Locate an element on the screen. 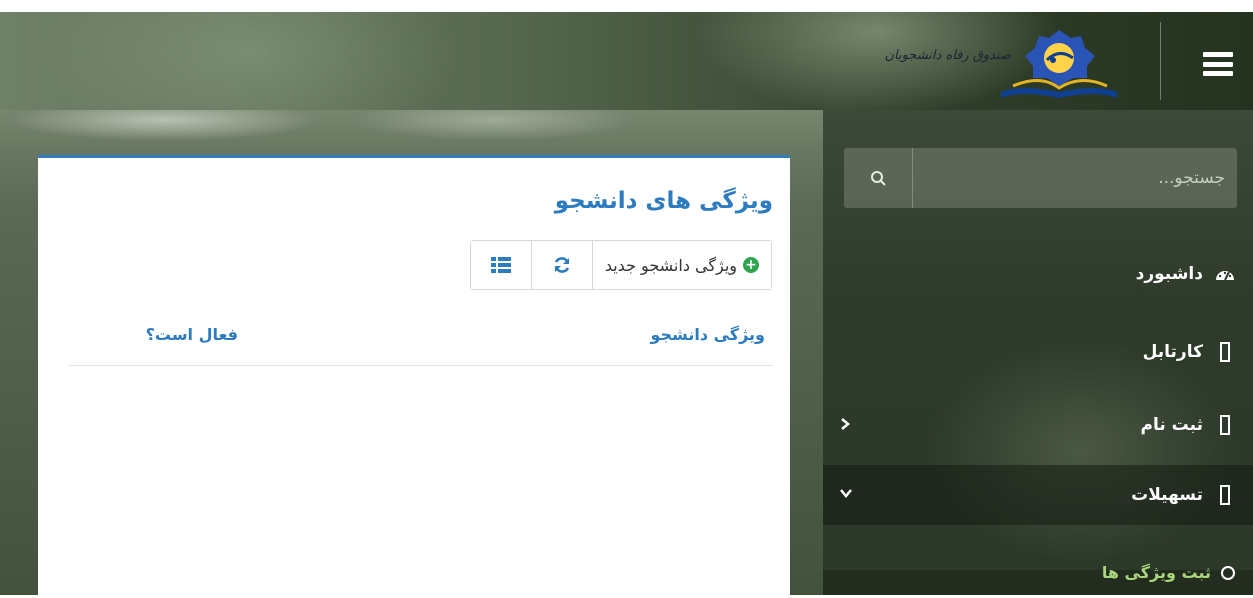  sidebar-item-inbox: کارتابل is located at coordinates (1038, 352).